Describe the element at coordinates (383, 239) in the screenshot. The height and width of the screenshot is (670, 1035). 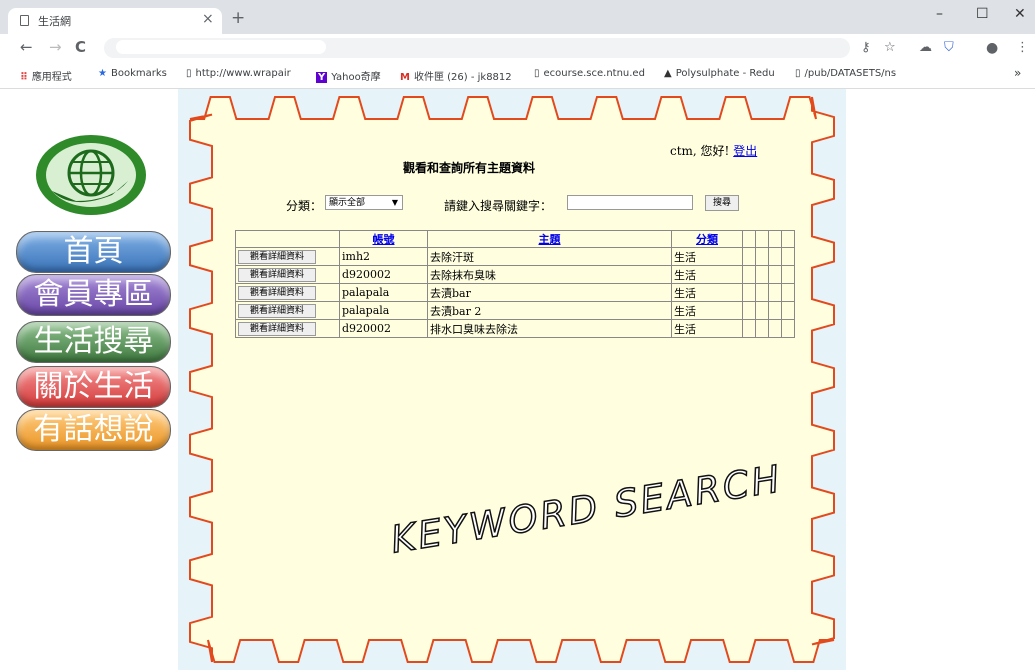
I see `header-account: 帳號` at that location.